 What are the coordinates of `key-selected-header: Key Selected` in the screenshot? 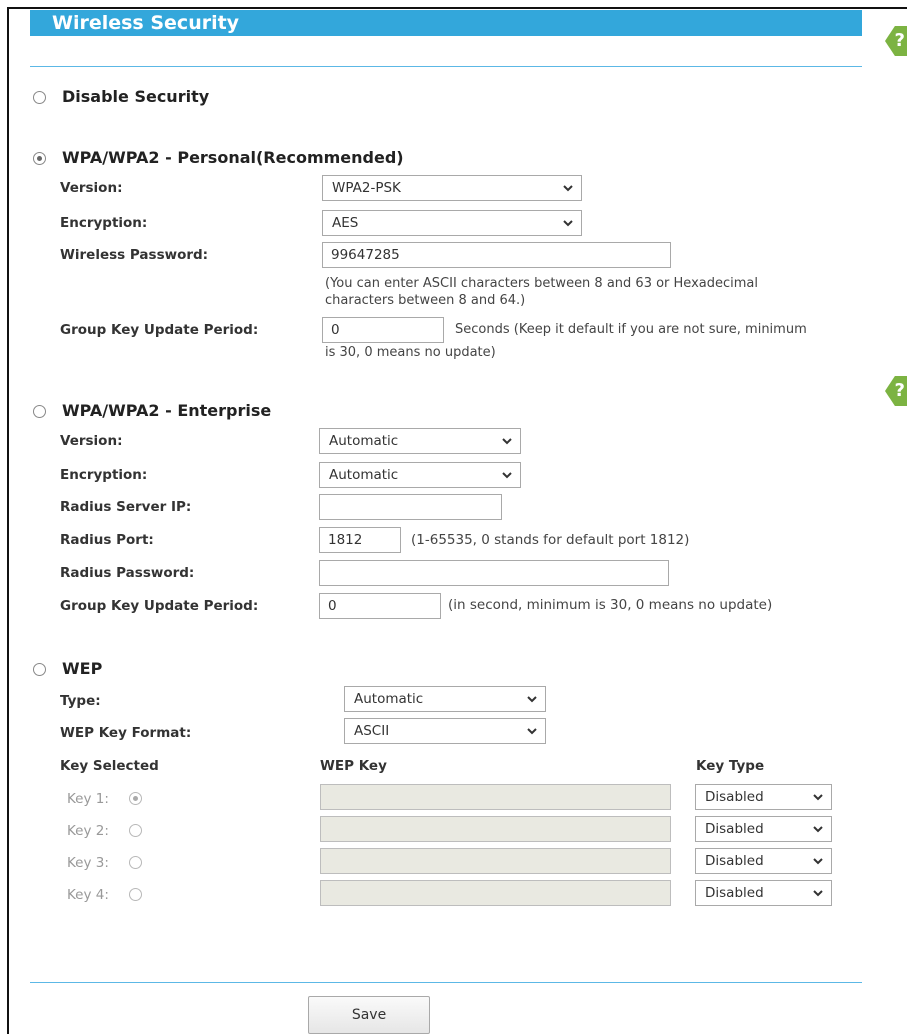 It's located at (109, 766).